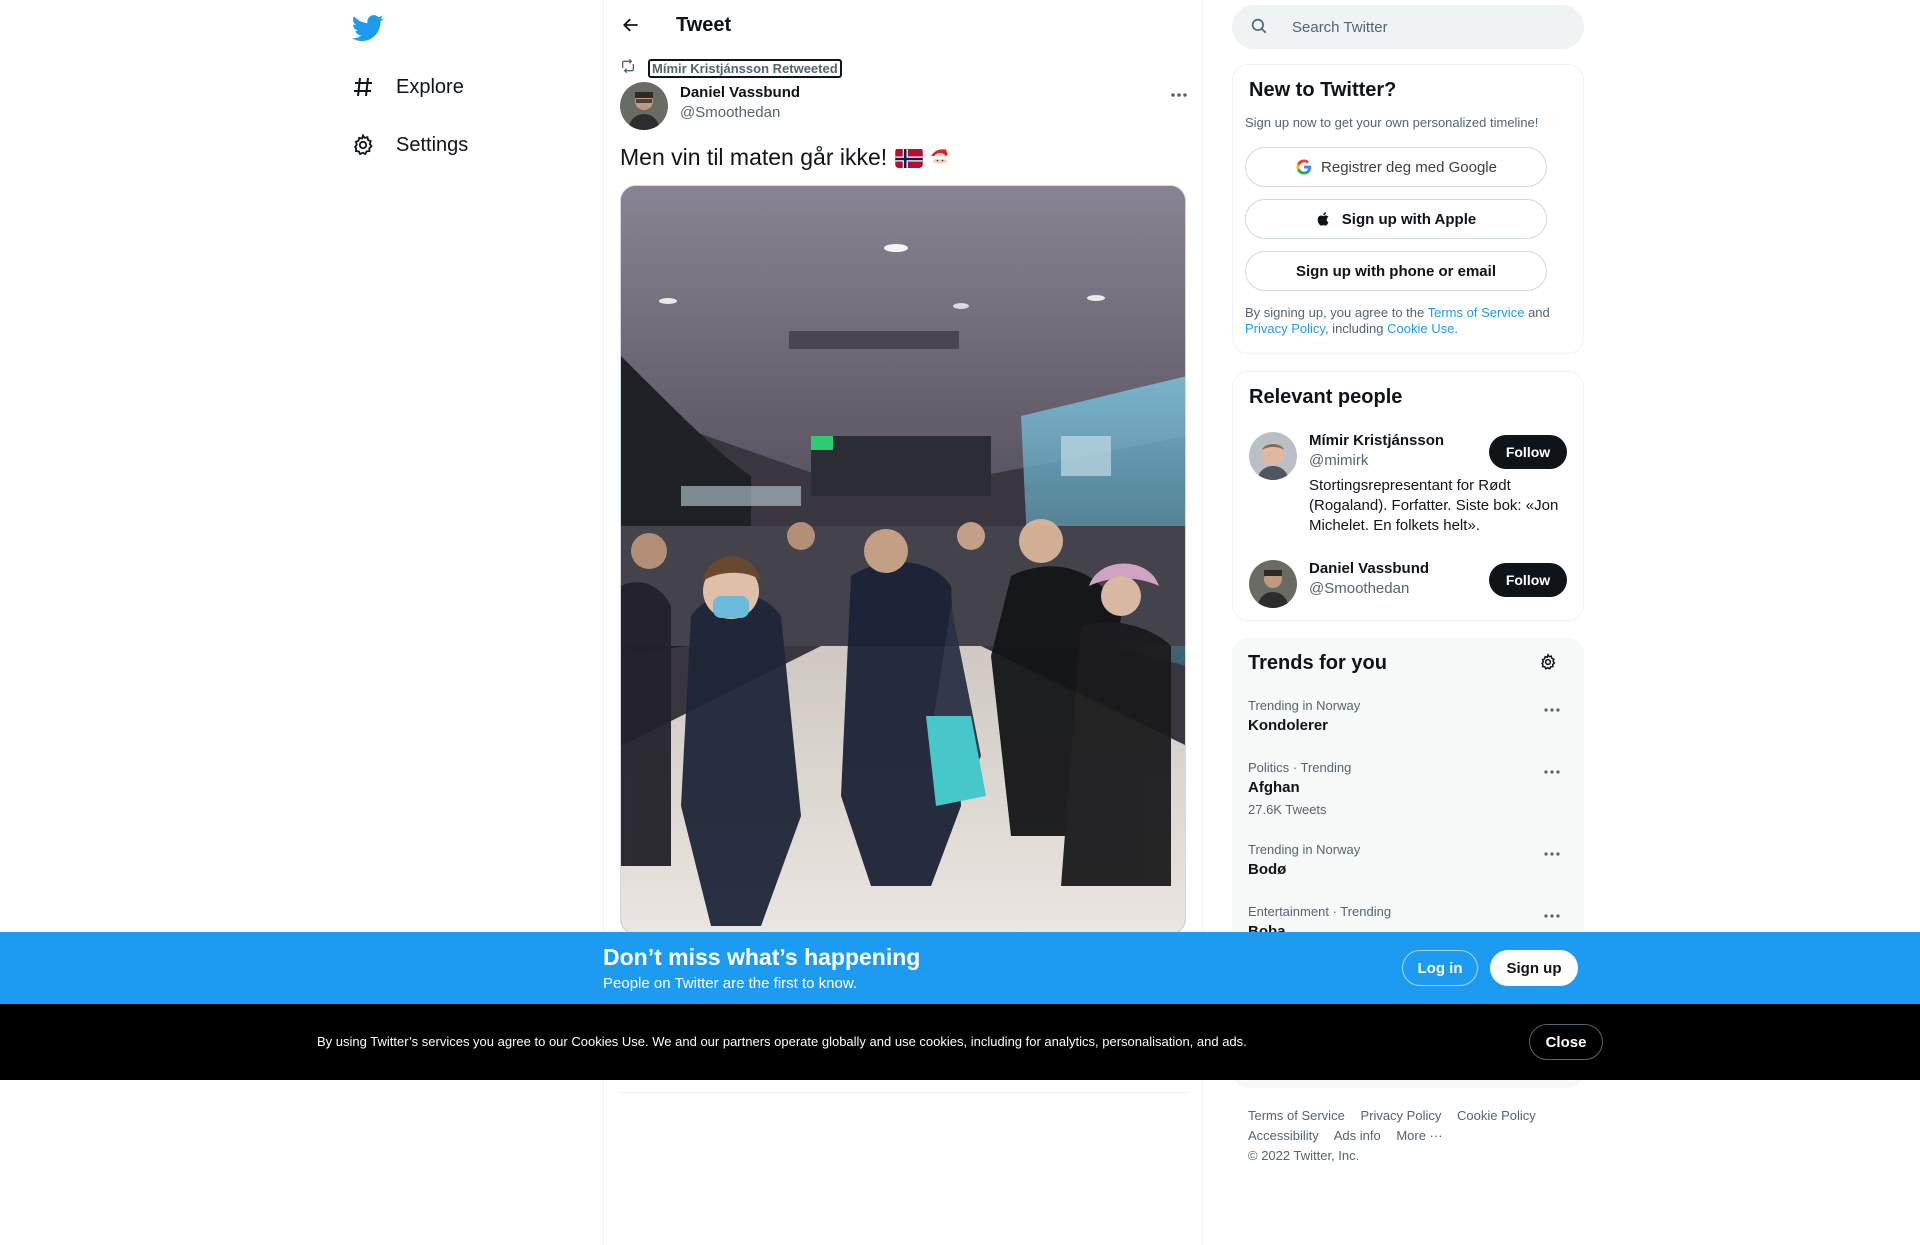 This screenshot has width=1920, height=1245. I want to click on legal-and: and, so click(1539, 312).